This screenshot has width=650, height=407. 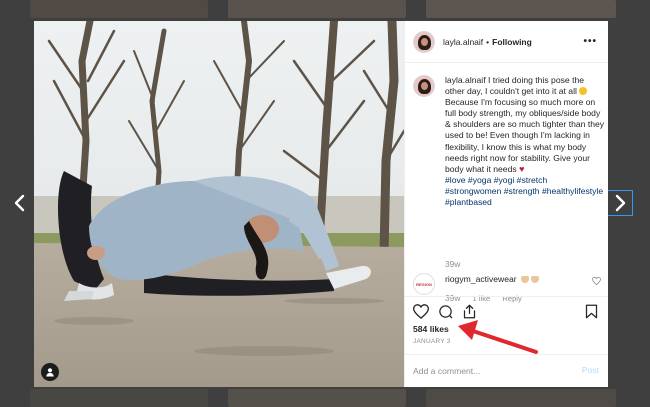 I want to click on following-button: Following, so click(x=512, y=42).